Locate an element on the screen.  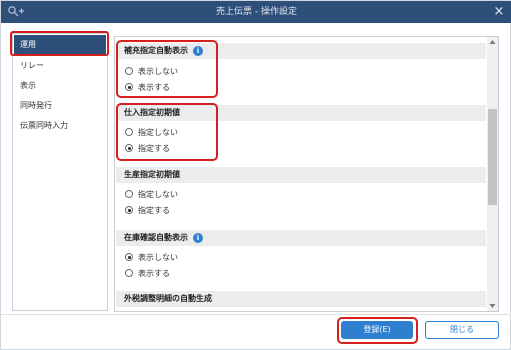
radio-label: 指定しない is located at coordinates (158, 194).